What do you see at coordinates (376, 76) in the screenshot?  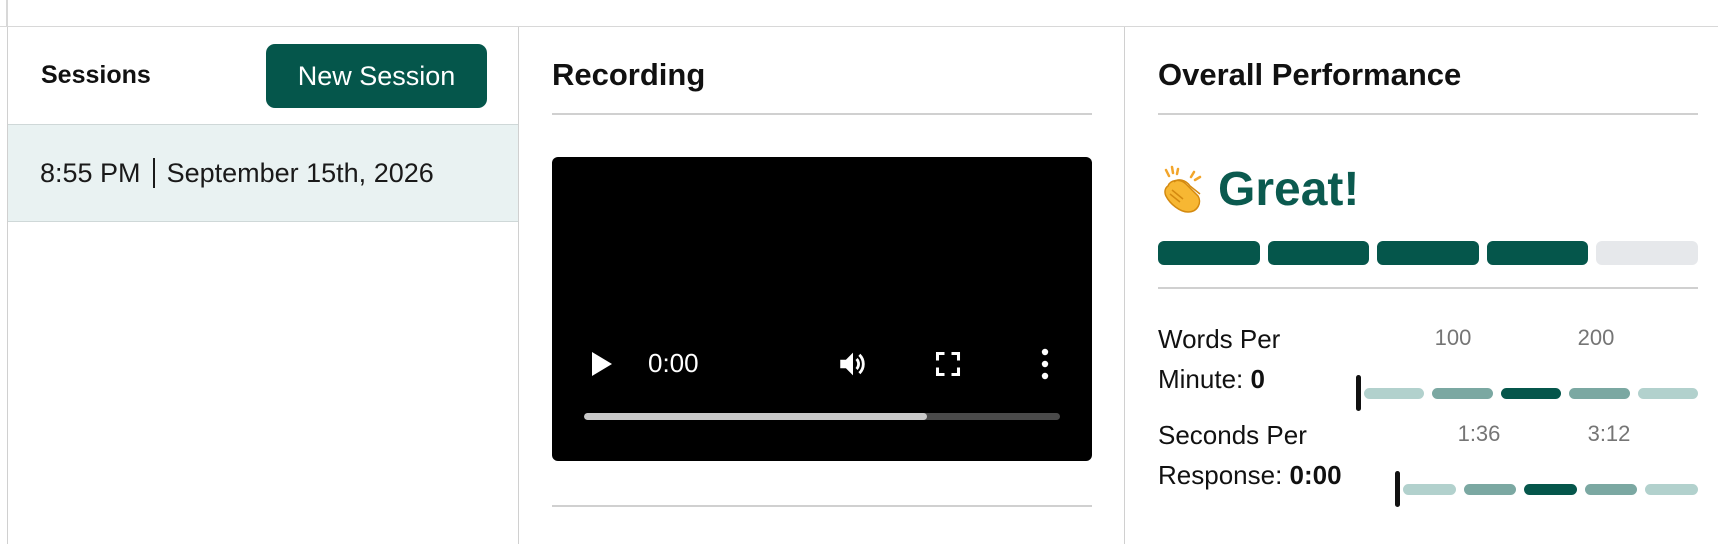 I see `new-session-button: New Session` at bounding box center [376, 76].